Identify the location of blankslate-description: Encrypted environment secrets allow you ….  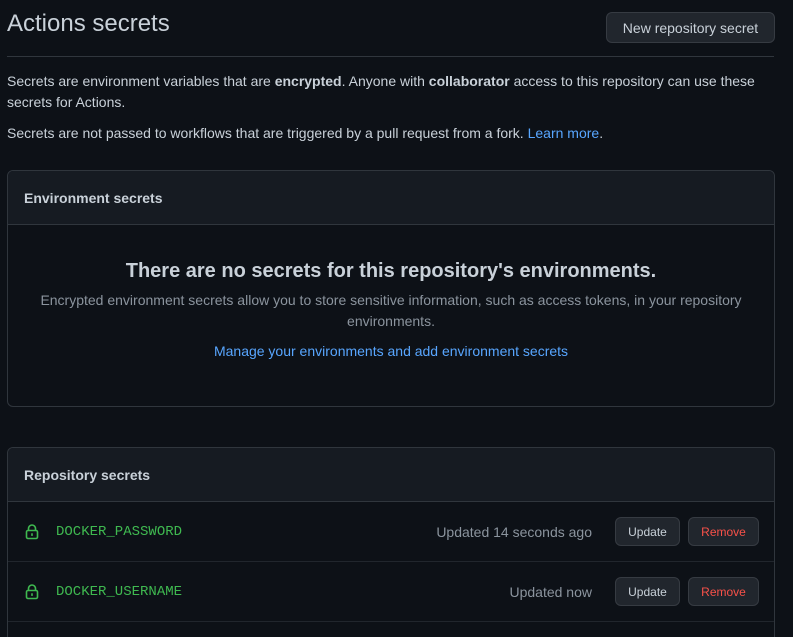
(391, 310).